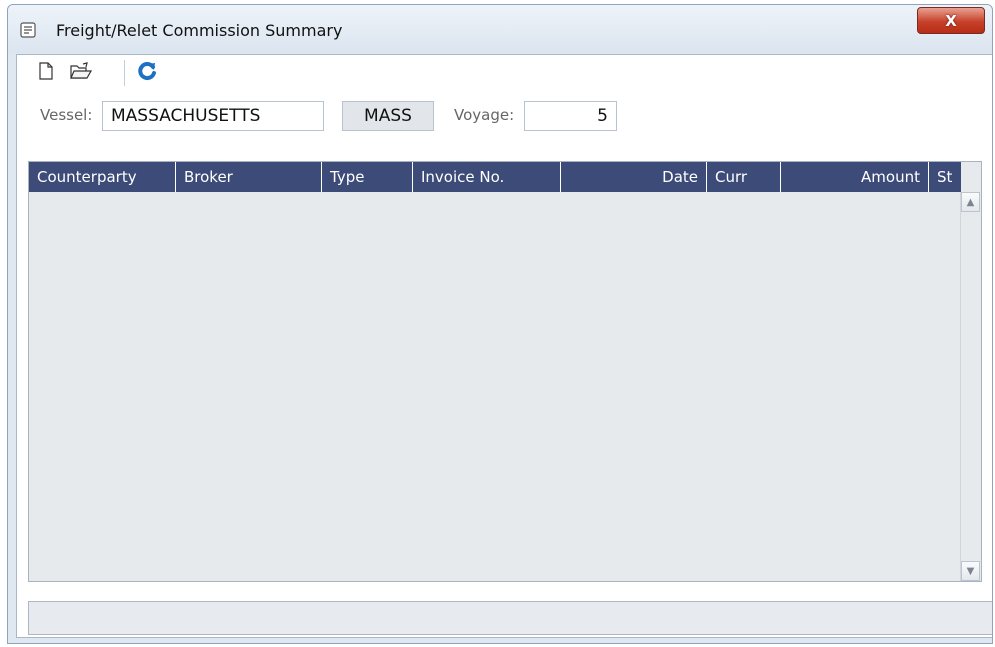  What do you see at coordinates (124, 73) in the screenshot?
I see `toolbar-separator` at bounding box center [124, 73].